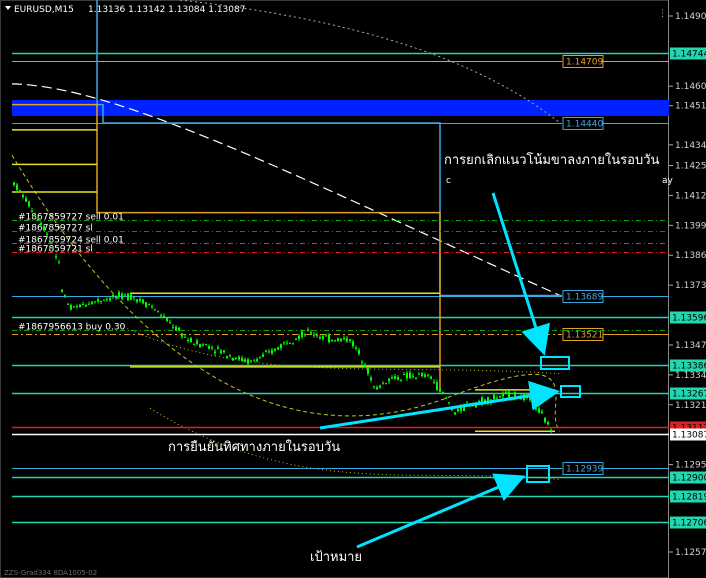 The width and height of the screenshot is (706, 578). I want to click on level-price-label: 1.13689, so click(584, 298).